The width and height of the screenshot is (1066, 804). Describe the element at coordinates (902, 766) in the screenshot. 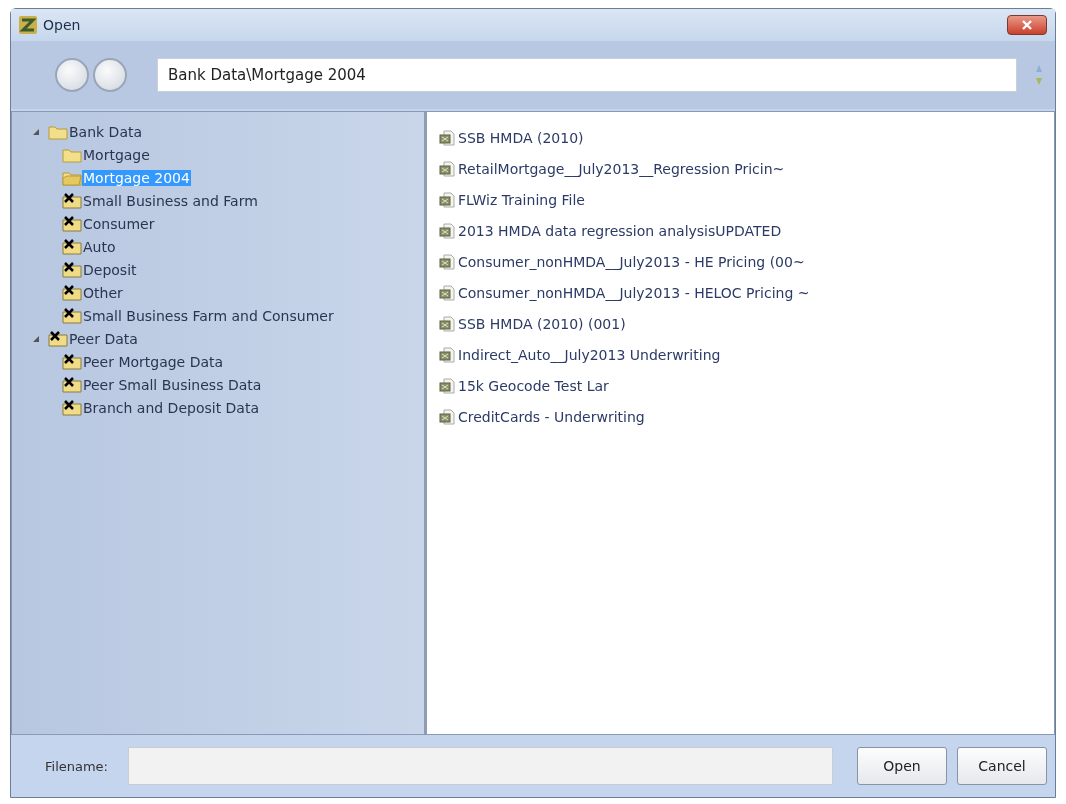

I see `dialog-button: Open` at that location.